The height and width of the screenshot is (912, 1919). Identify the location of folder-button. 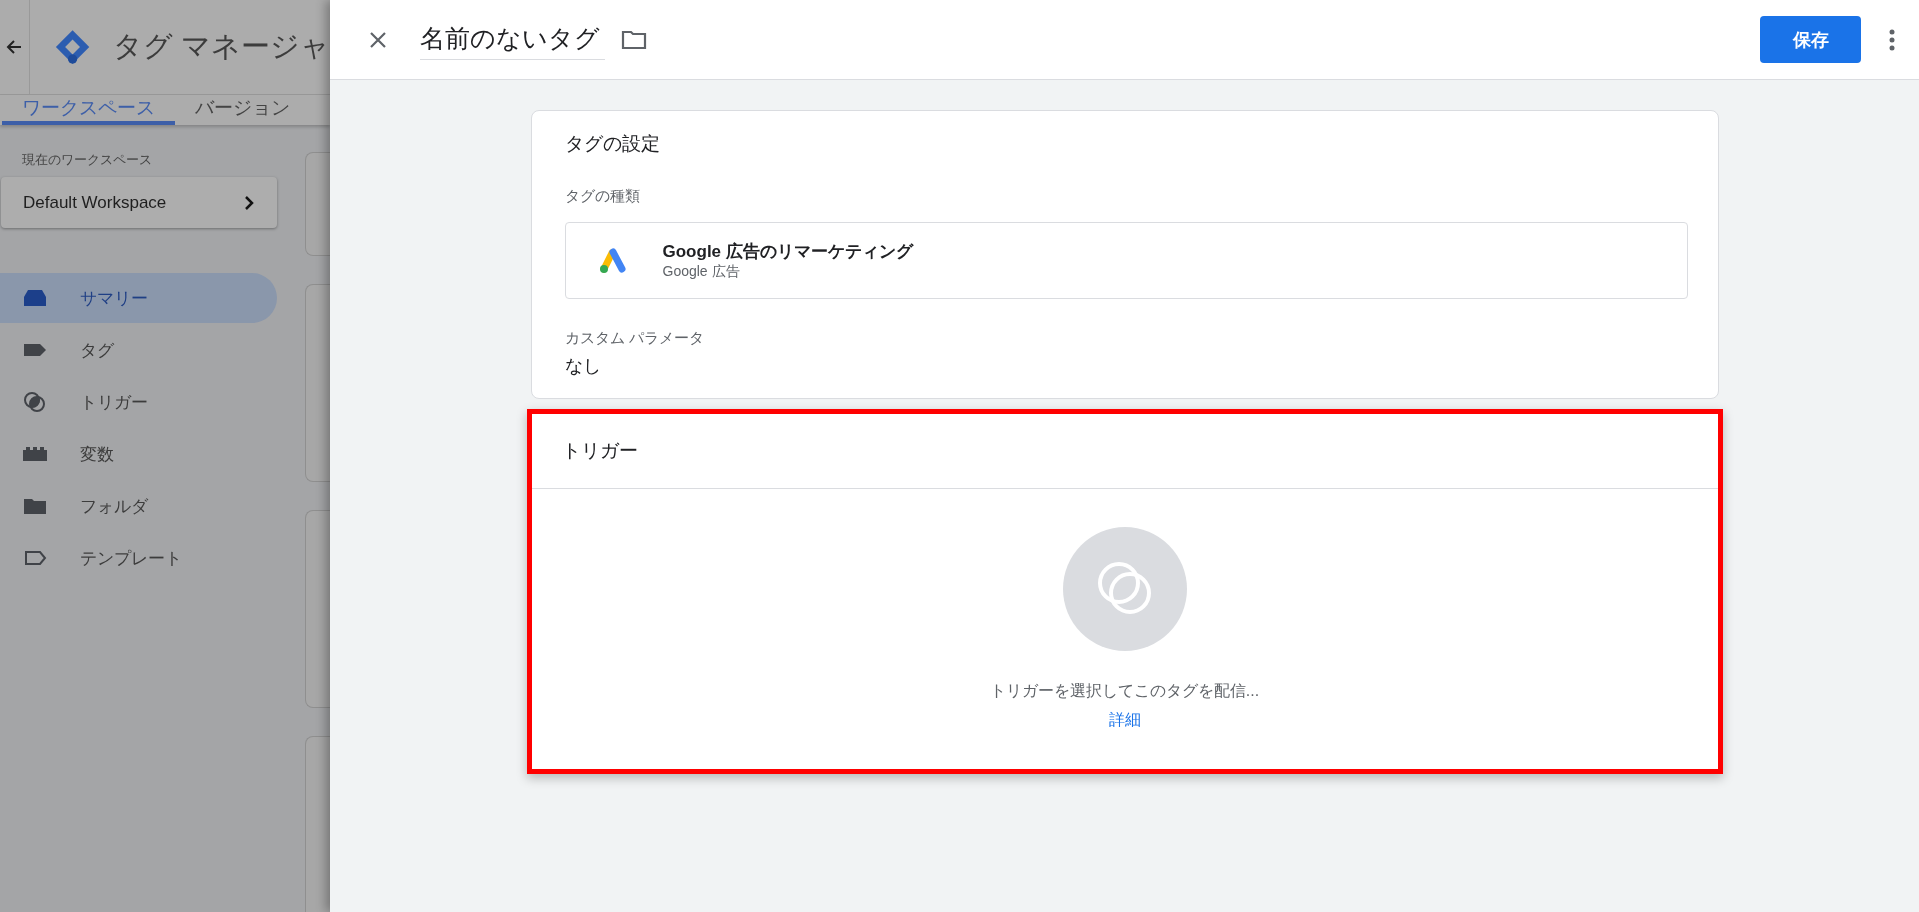
(634, 39).